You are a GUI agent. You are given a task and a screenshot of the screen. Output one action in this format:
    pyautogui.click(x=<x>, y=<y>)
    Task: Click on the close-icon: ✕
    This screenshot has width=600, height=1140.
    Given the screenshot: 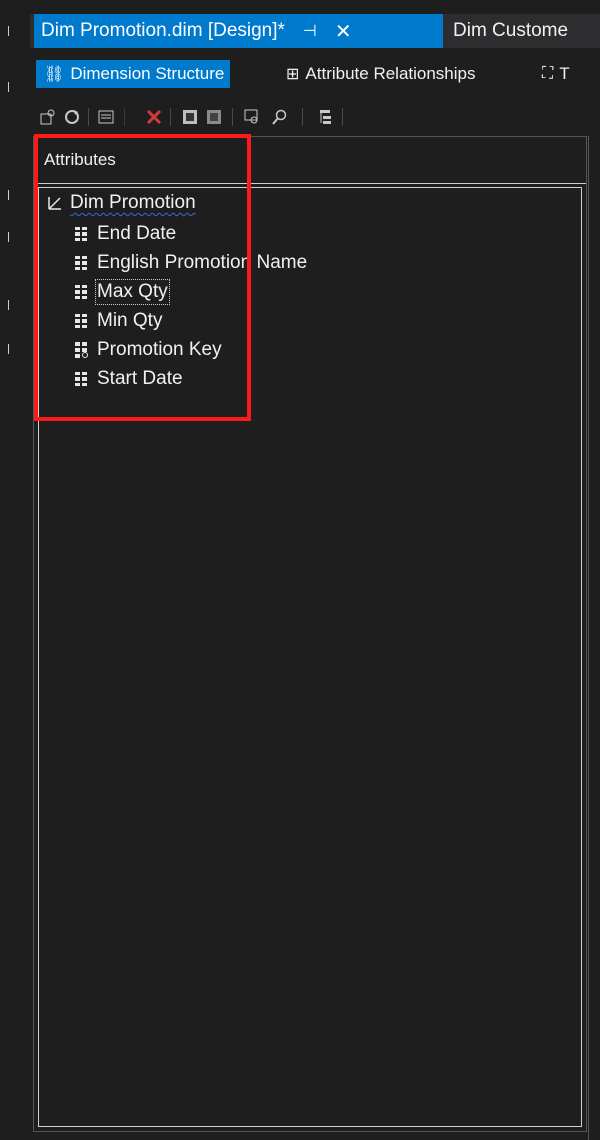 What is the action you would take?
    pyautogui.click(x=343, y=31)
    